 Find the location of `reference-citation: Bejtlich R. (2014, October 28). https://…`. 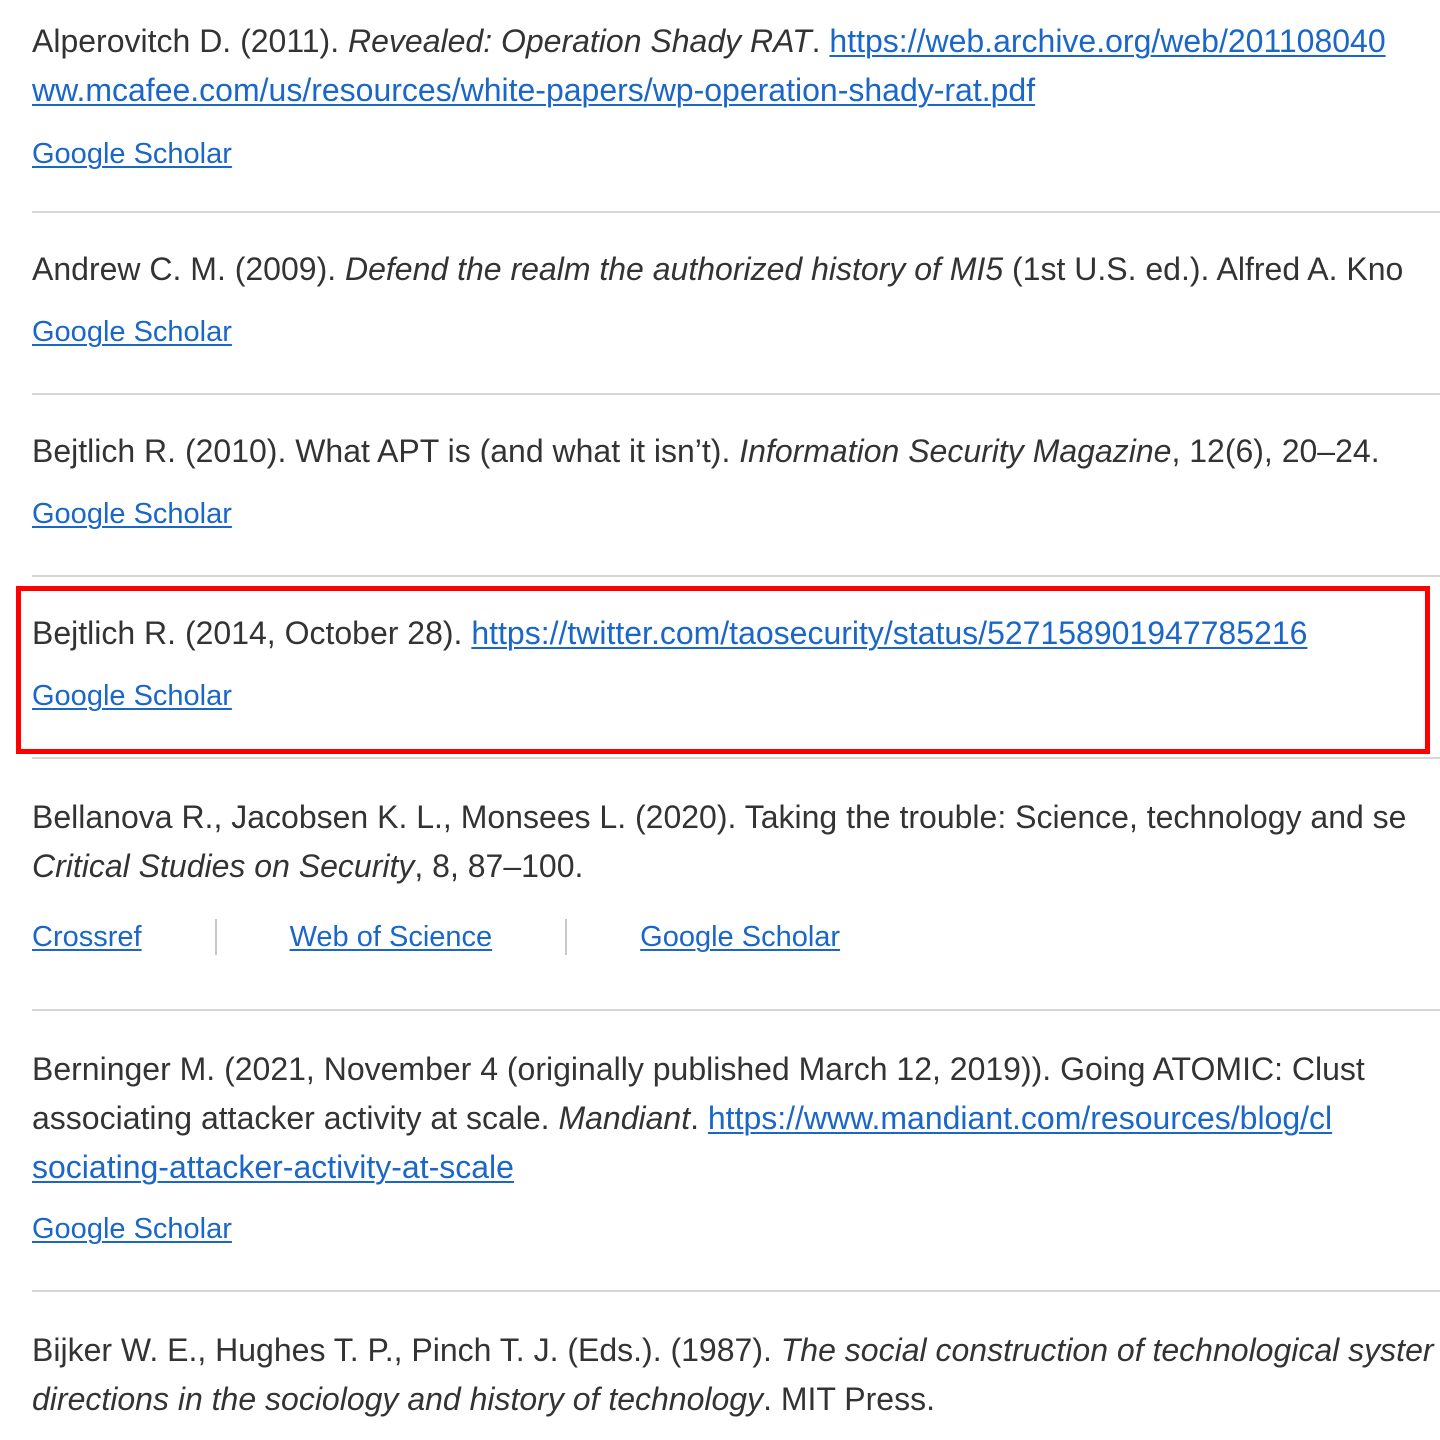

reference-citation: Bejtlich R. (2014, October 28). https://… is located at coordinates (736, 617).